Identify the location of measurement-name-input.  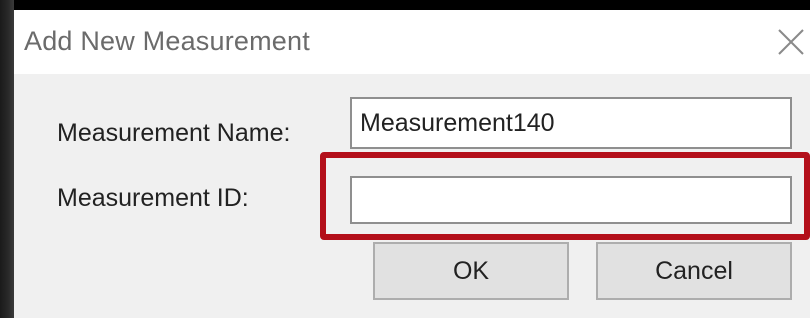
(571, 123).